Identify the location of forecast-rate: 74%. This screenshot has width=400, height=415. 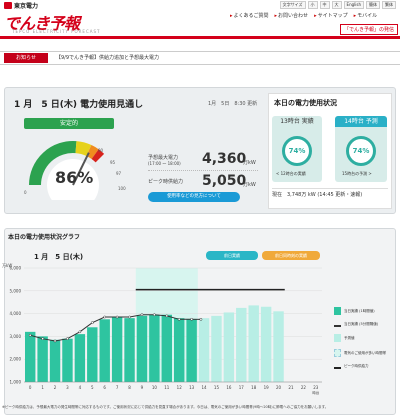
(361, 151).